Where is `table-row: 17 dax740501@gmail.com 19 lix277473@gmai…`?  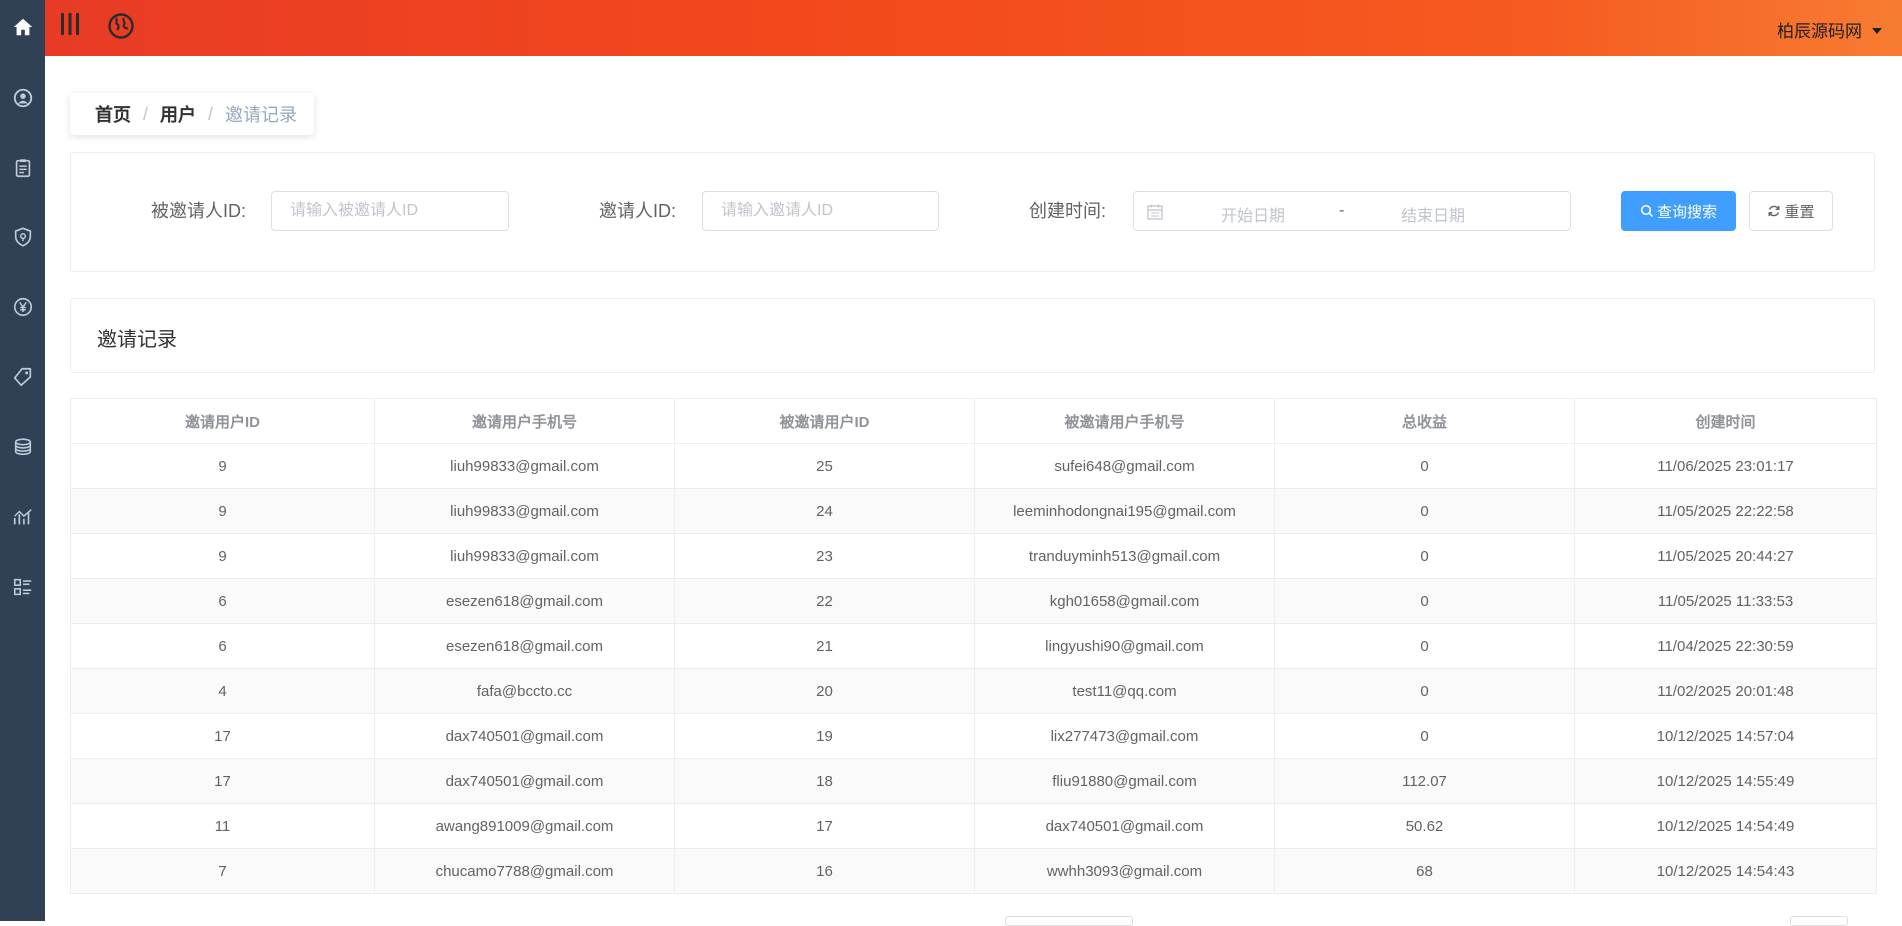
table-row: 17 dax740501@gmail.com 19 lix277473@gmai… is located at coordinates (973, 736).